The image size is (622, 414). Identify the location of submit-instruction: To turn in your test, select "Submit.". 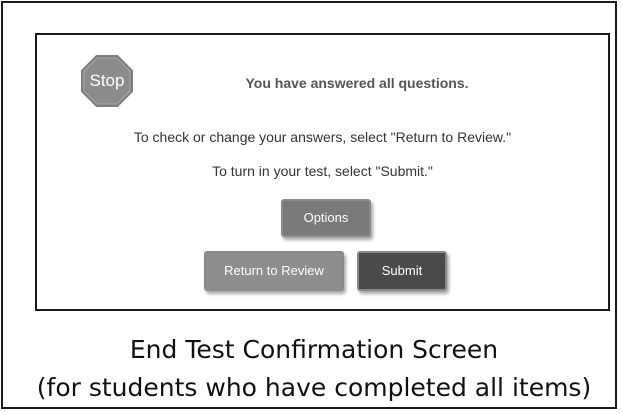
(322, 171).